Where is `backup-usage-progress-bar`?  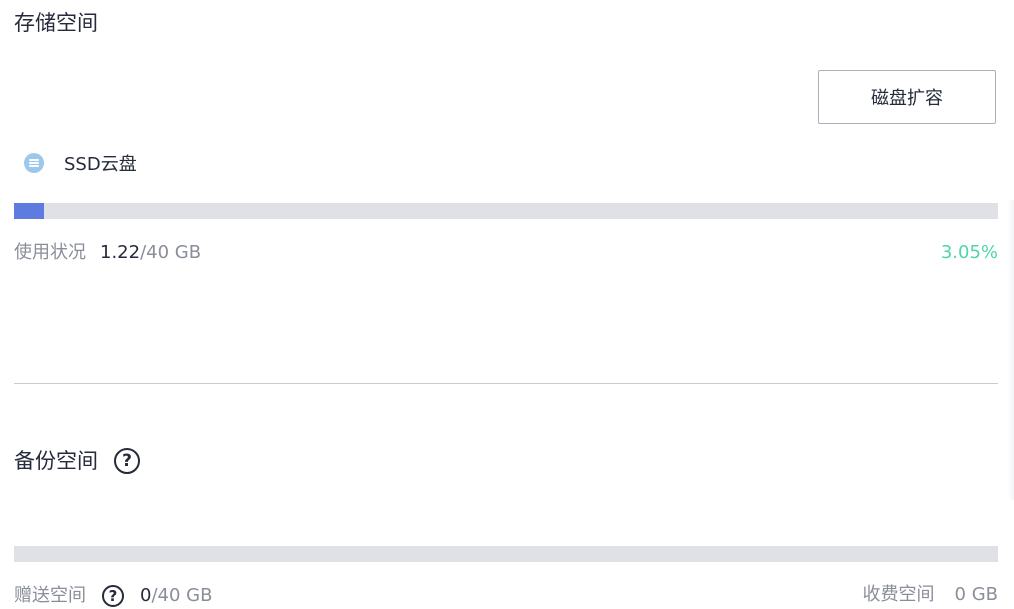
backup-usage-progress-bar is located at coordinates (506, 554).